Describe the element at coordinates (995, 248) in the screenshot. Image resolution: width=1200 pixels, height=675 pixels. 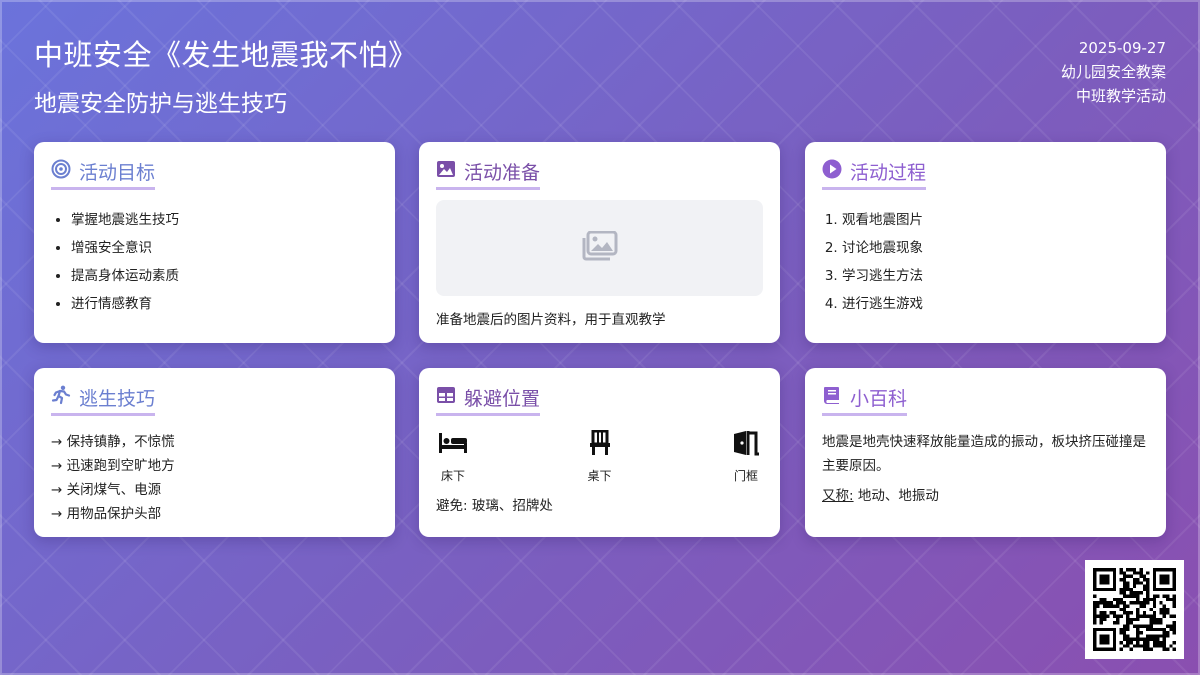
I see `list-item: 讨论地震现象` at that location.